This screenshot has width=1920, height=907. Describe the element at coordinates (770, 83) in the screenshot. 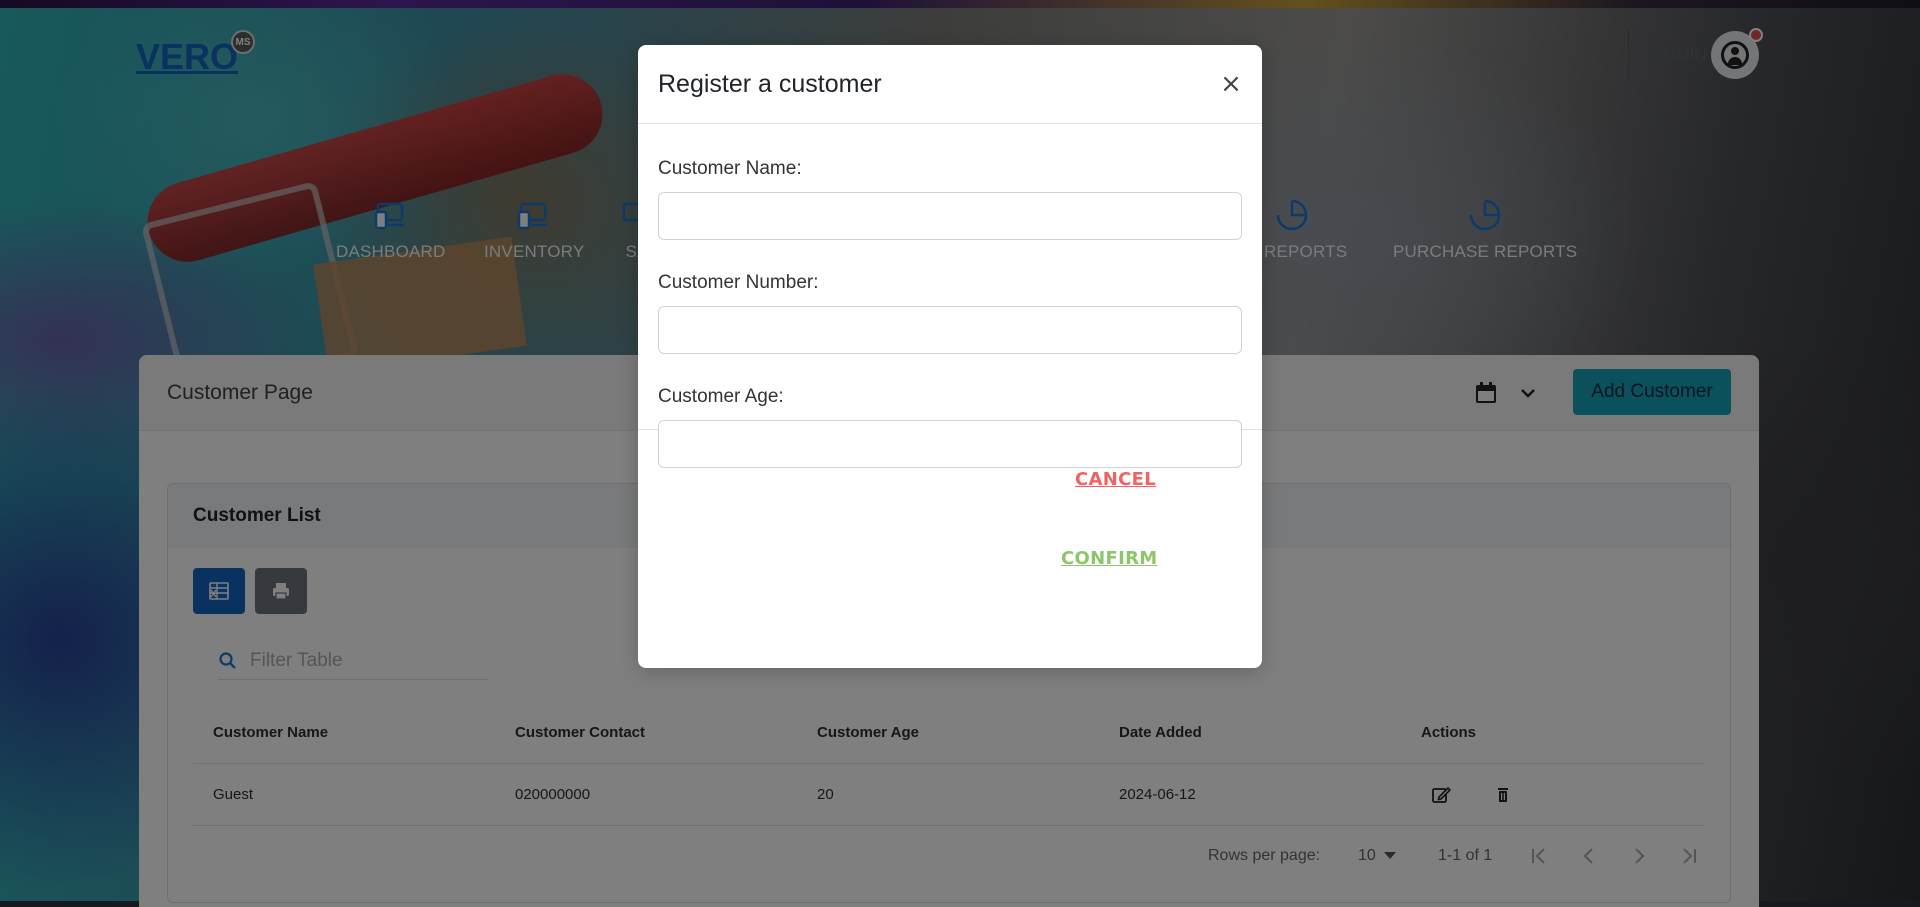

I see `modal-title: Register a customer` at that location.